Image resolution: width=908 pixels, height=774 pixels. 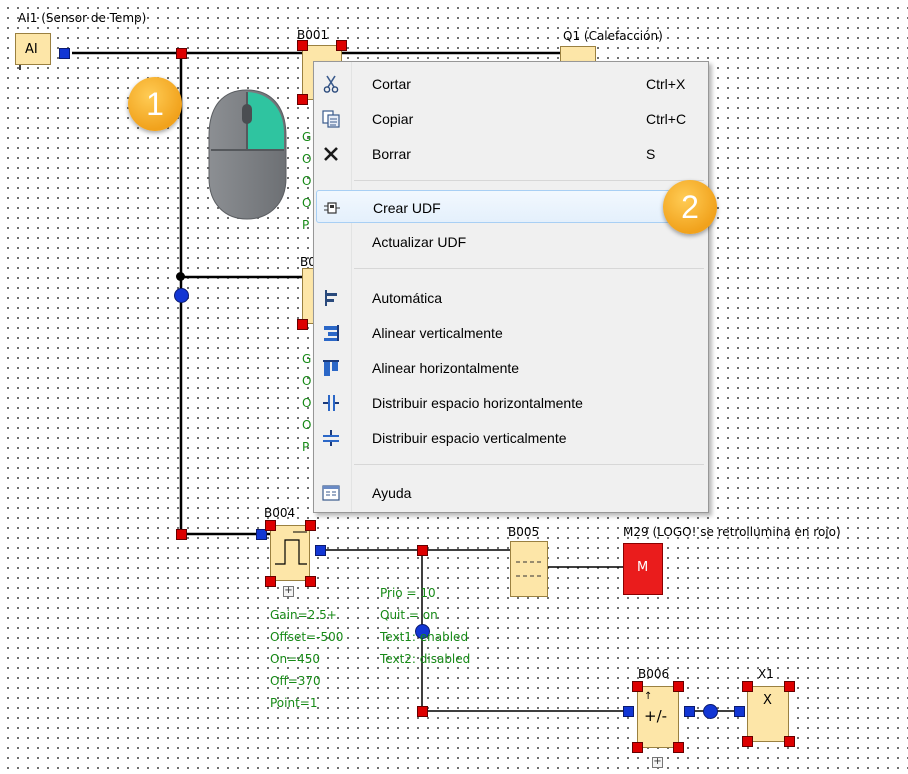 I want to click on menu-item-crear-udf: Crear UDF, so click(x=511, y=206).